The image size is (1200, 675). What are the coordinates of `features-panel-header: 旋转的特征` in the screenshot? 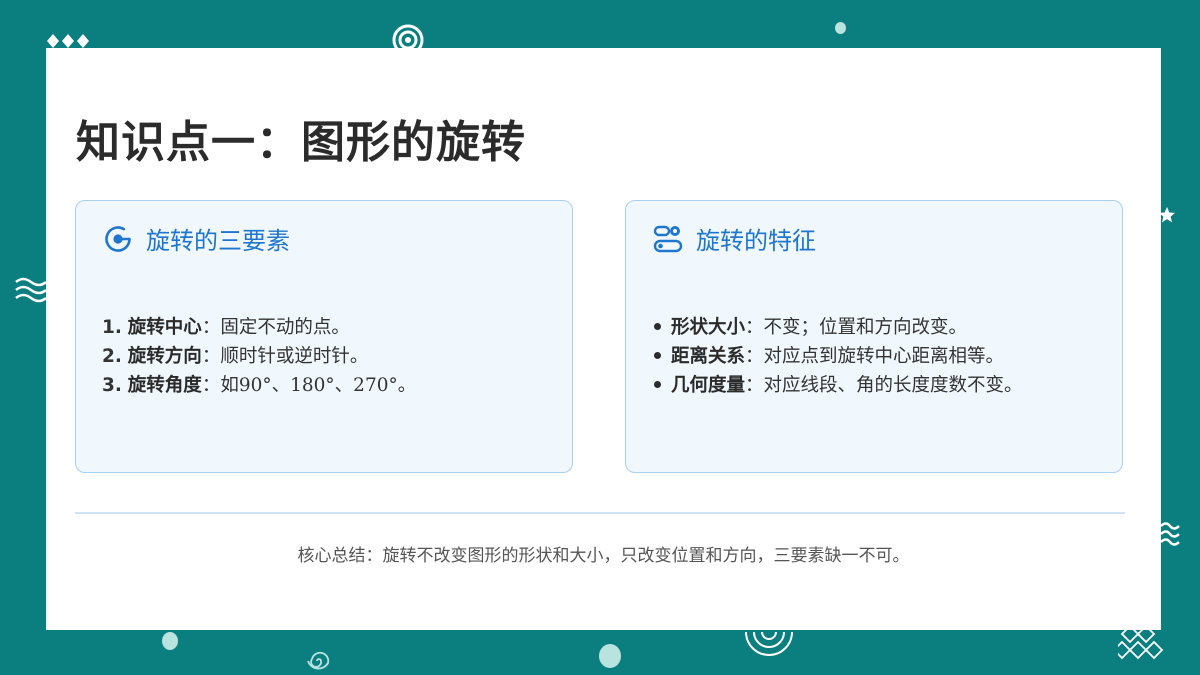 It's located at (734, 238).